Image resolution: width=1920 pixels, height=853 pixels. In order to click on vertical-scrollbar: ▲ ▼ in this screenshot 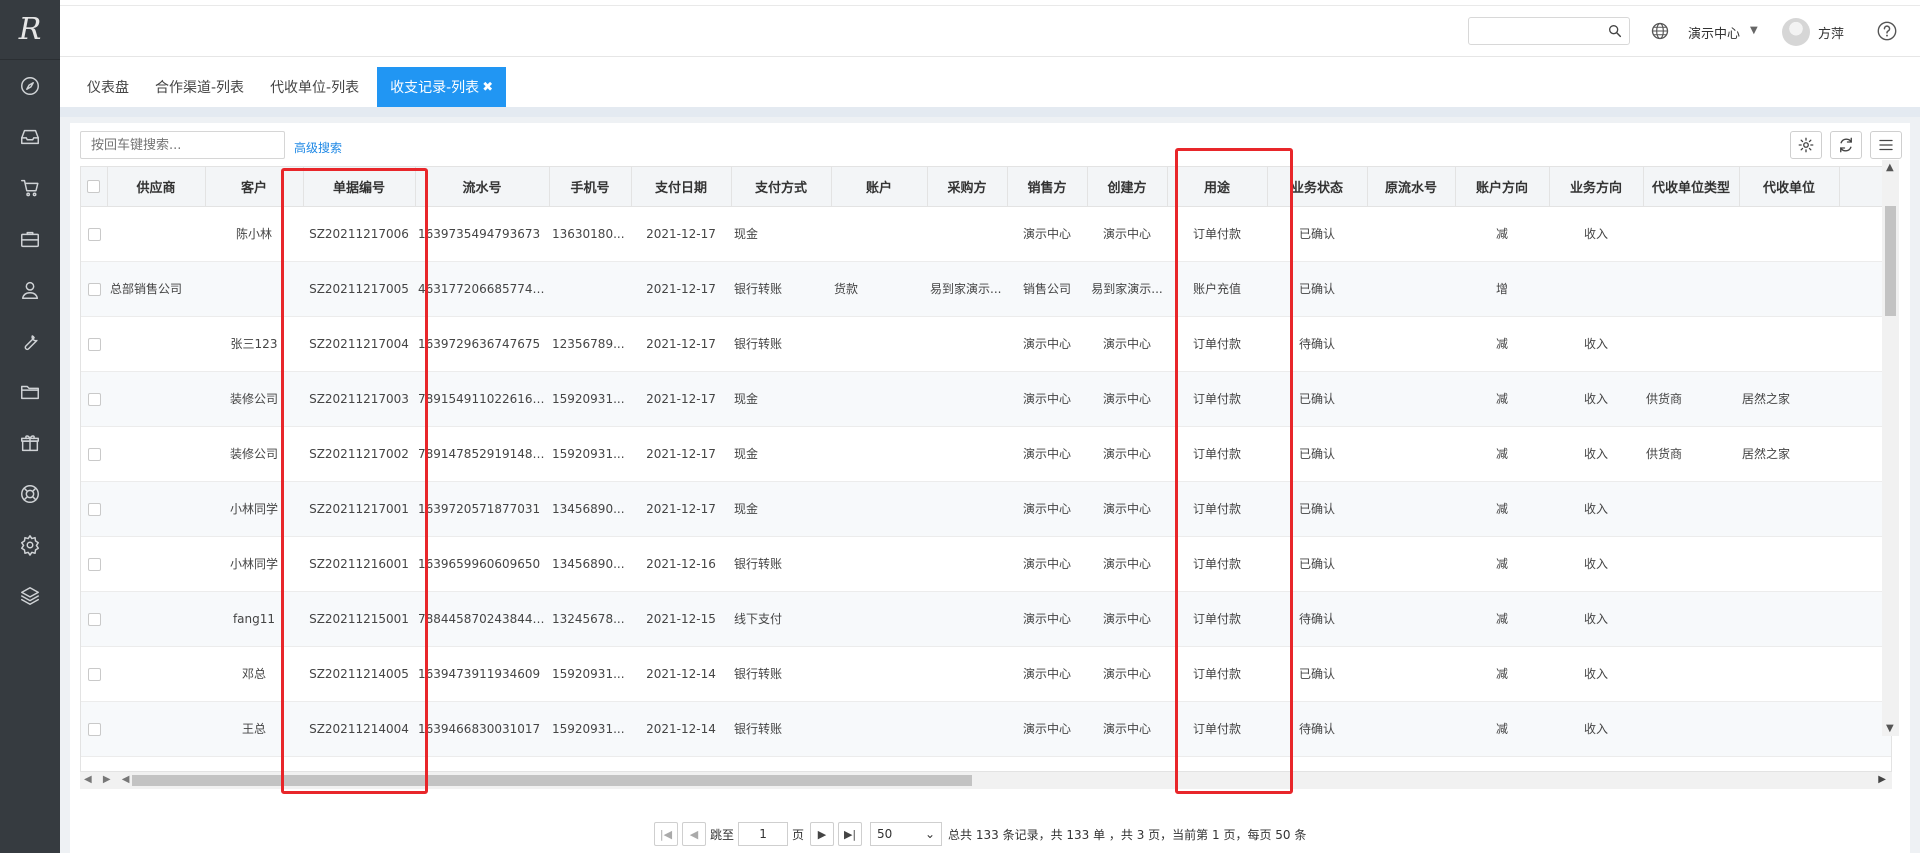, I will do `click(1890, 448)`.